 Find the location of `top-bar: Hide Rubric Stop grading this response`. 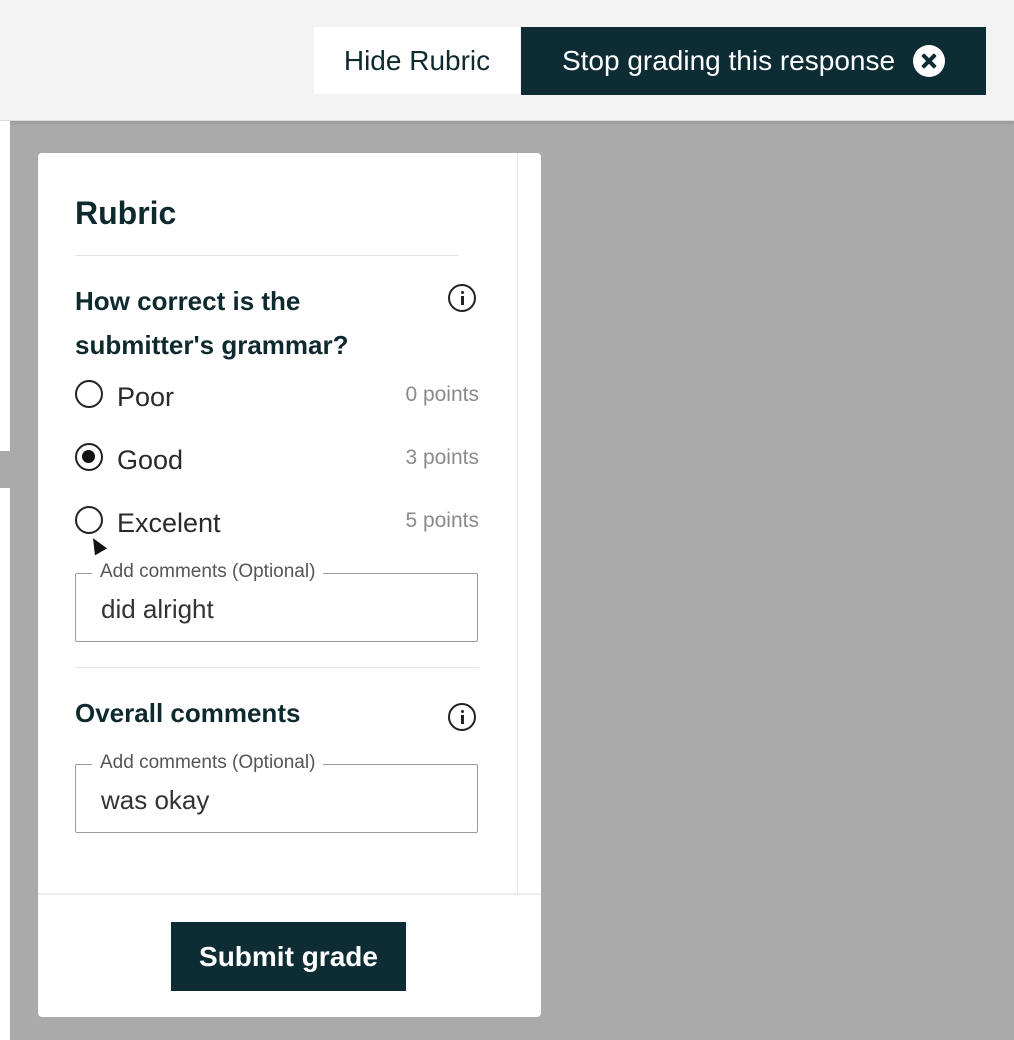

top-bar: Hide Rubric Stop grading this response is located at coordinates (507, 60).